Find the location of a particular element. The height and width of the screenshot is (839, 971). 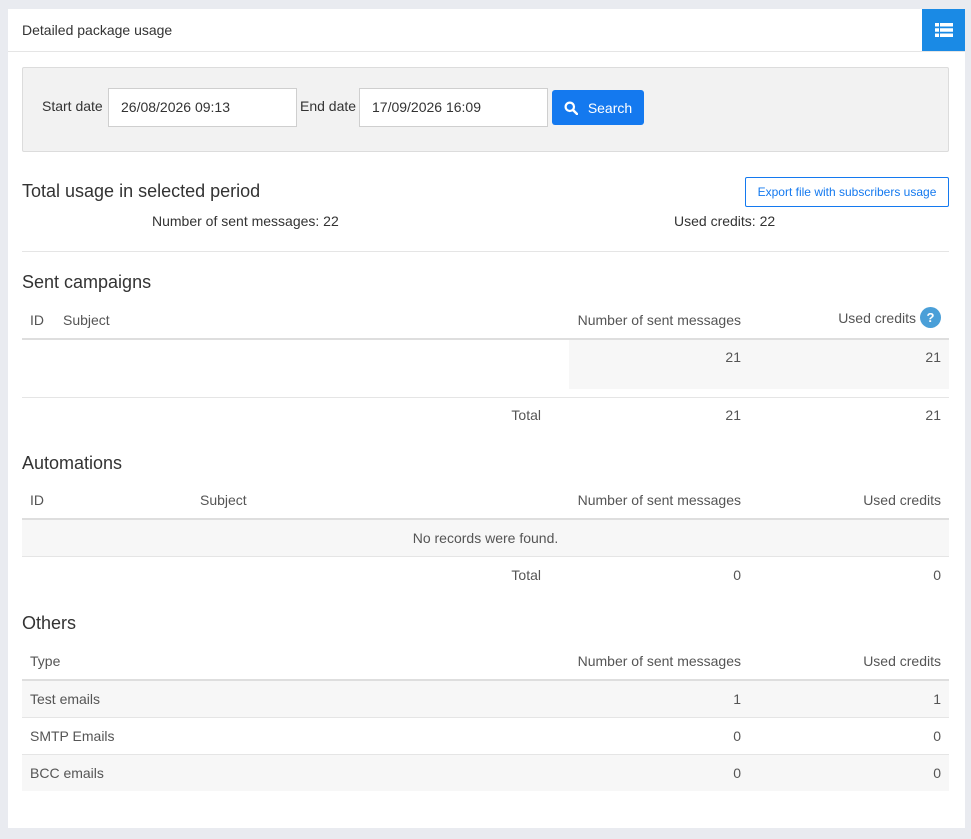

total-credits-cell: 21 is located at coordinates (933, 415).